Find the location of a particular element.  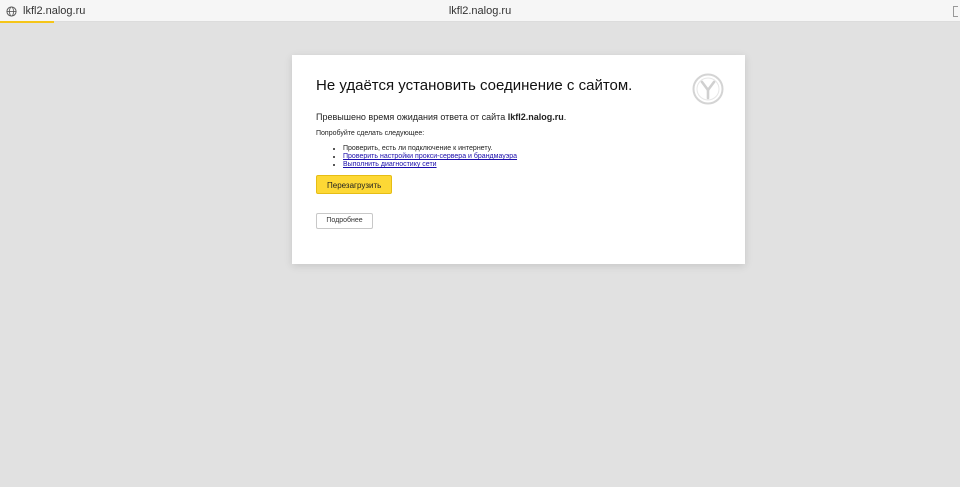

error-message-end: . is located at coordinates (565, 117).